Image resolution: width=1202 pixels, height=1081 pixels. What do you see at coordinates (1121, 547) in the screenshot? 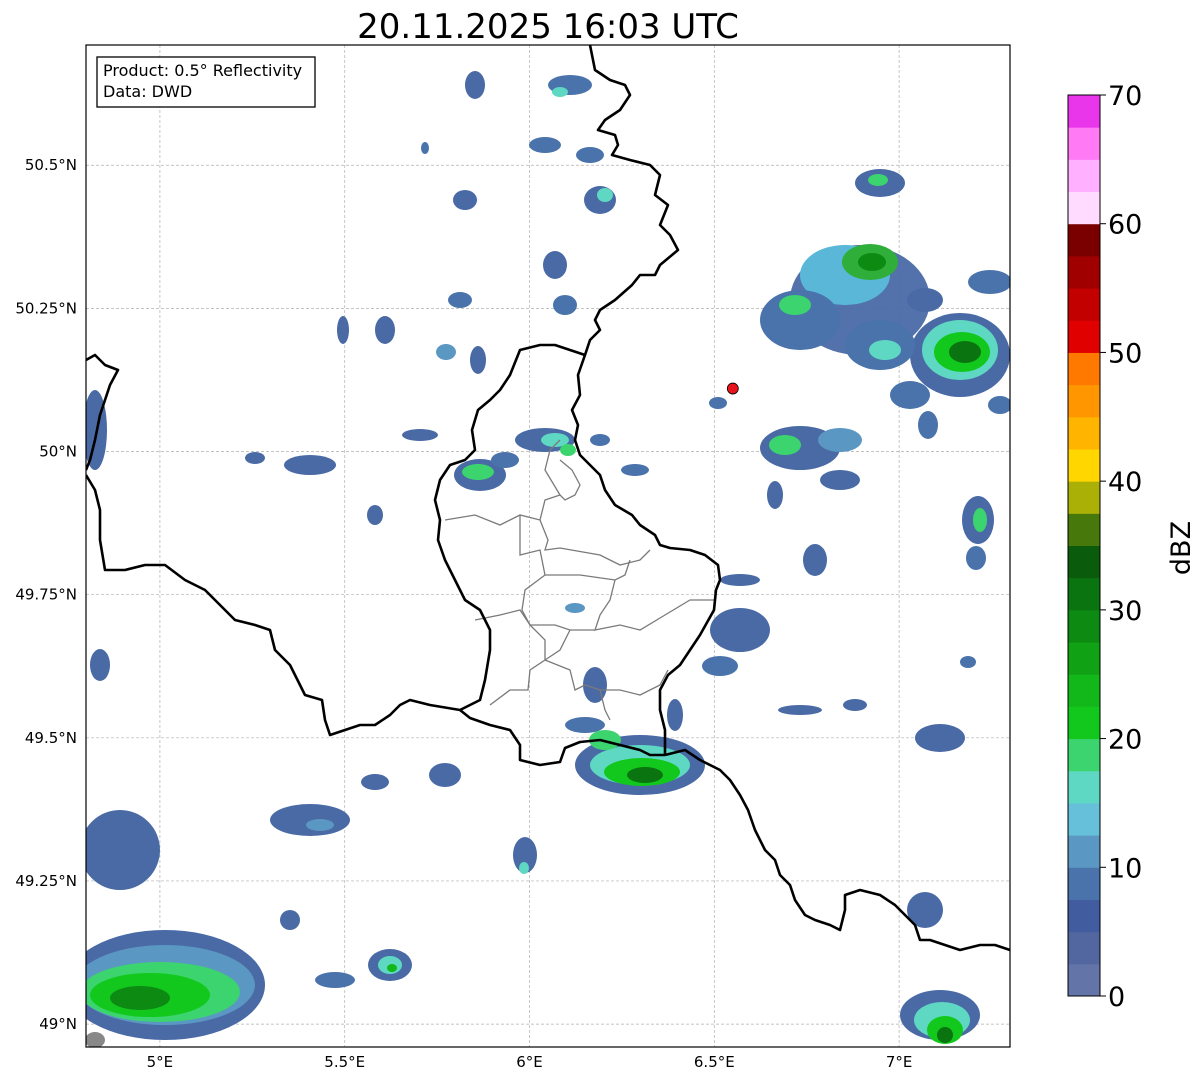
I see `colorbar-ticks: 0 10 20 30 40 50 60 70` at bounding box center [1121, 547].